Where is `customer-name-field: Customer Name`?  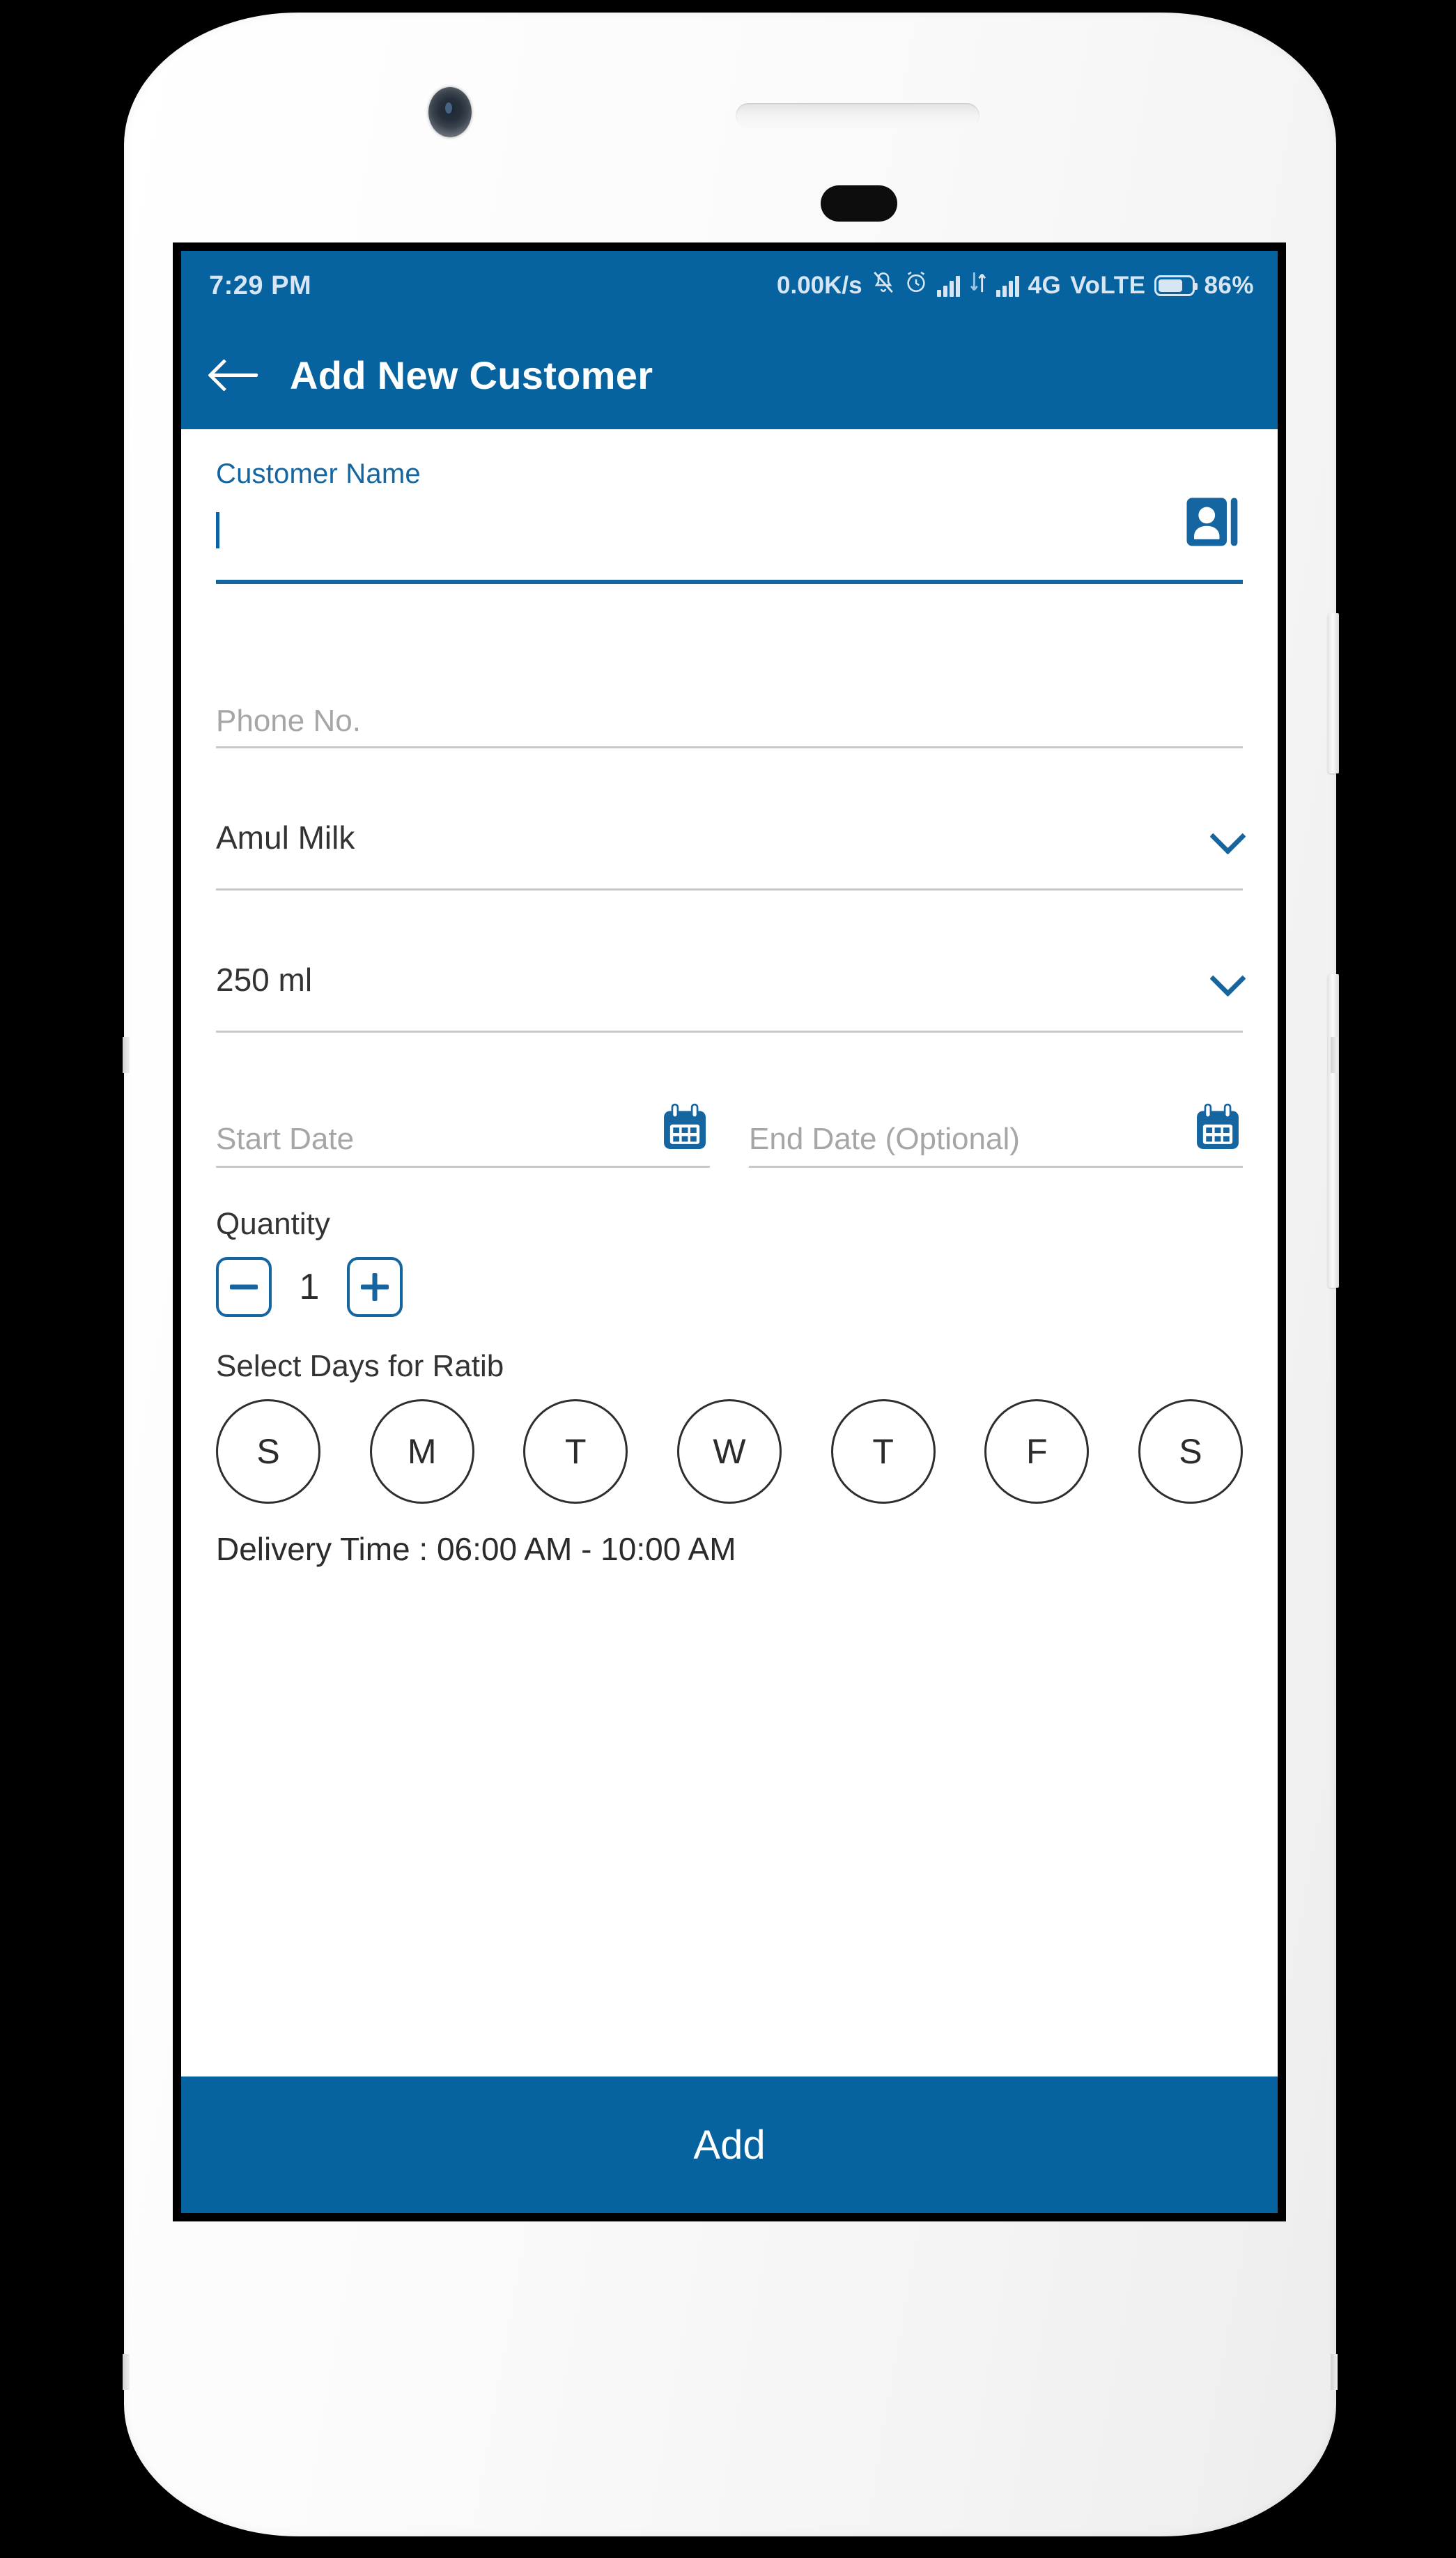 customer-name-field: Customer Name is located at coordinates (729, 521).